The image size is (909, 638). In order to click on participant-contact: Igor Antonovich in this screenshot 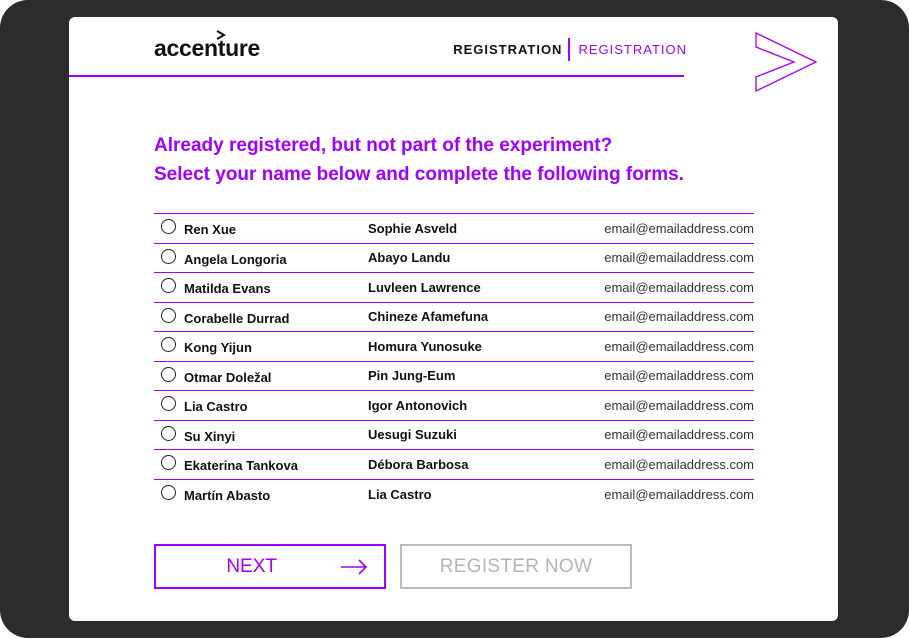, I will do `click(418, 405)`.